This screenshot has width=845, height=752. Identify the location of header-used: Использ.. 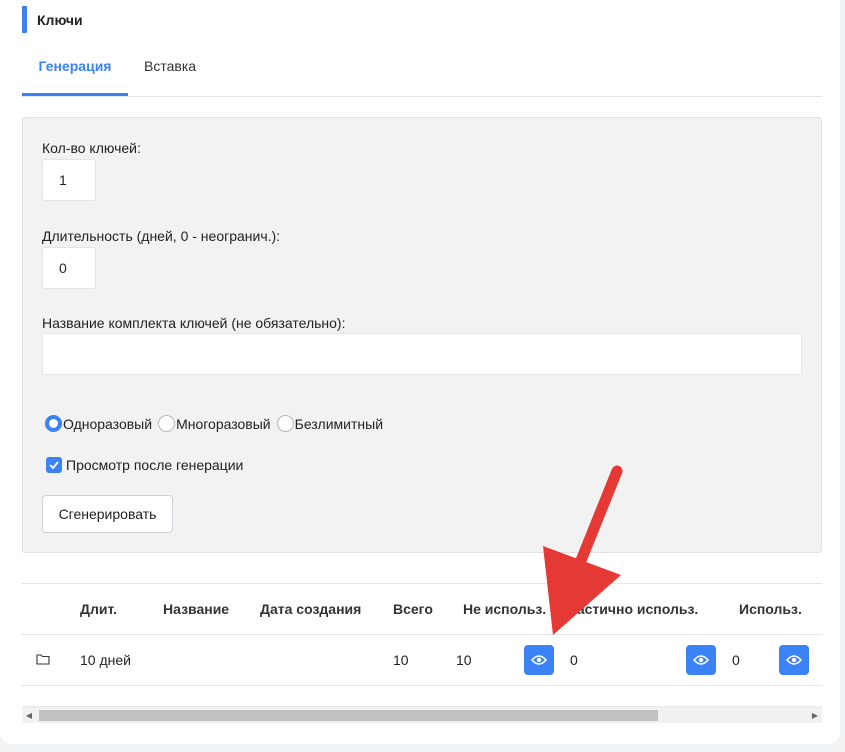
(770, 609).